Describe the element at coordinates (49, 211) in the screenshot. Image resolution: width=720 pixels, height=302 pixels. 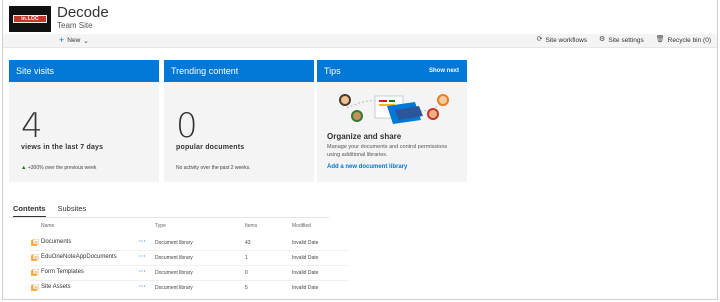
I see `content-tabs: Contents Subsites` at that location.